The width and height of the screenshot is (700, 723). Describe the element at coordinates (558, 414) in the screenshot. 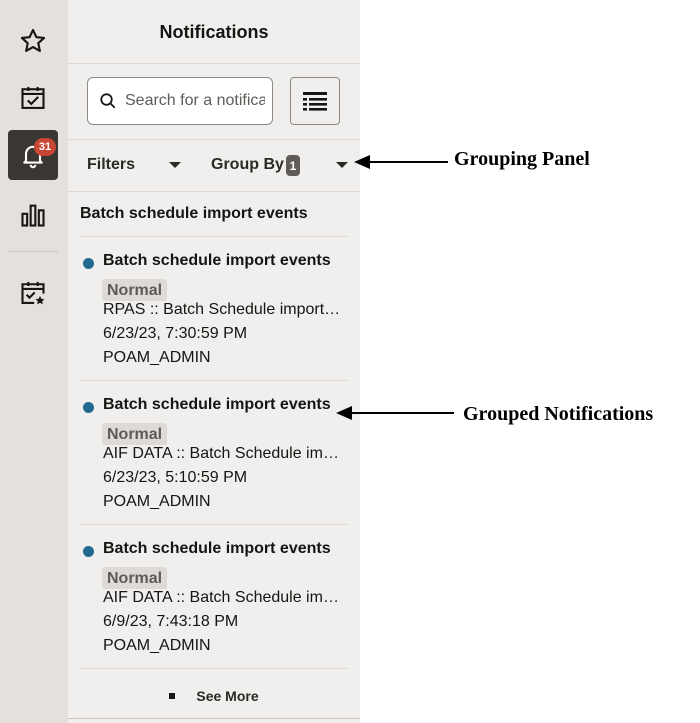

I see `grouped-notifications-callout: Grouped Notifications` at that location.